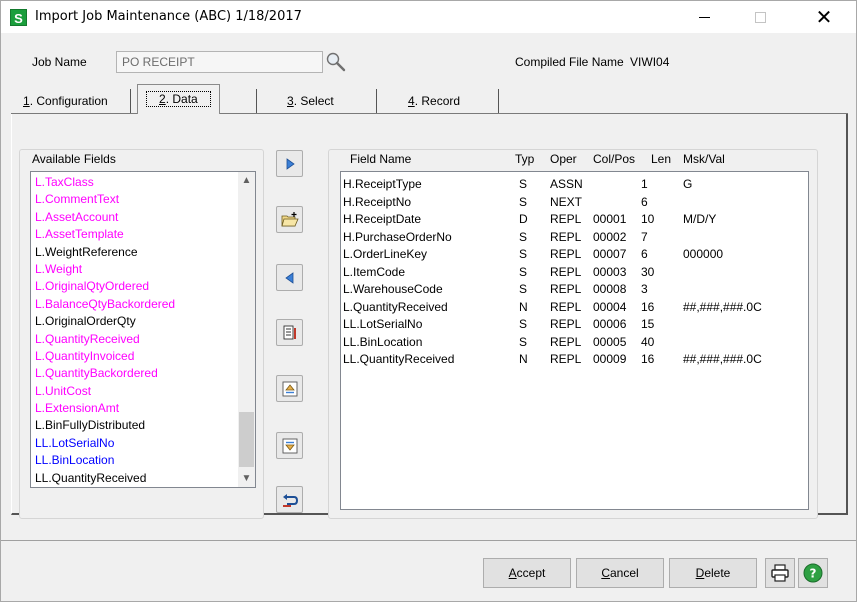 The width and height of the screenshot is (857, 602). I want to click on field-cell-len: 16, so click(648, 306).